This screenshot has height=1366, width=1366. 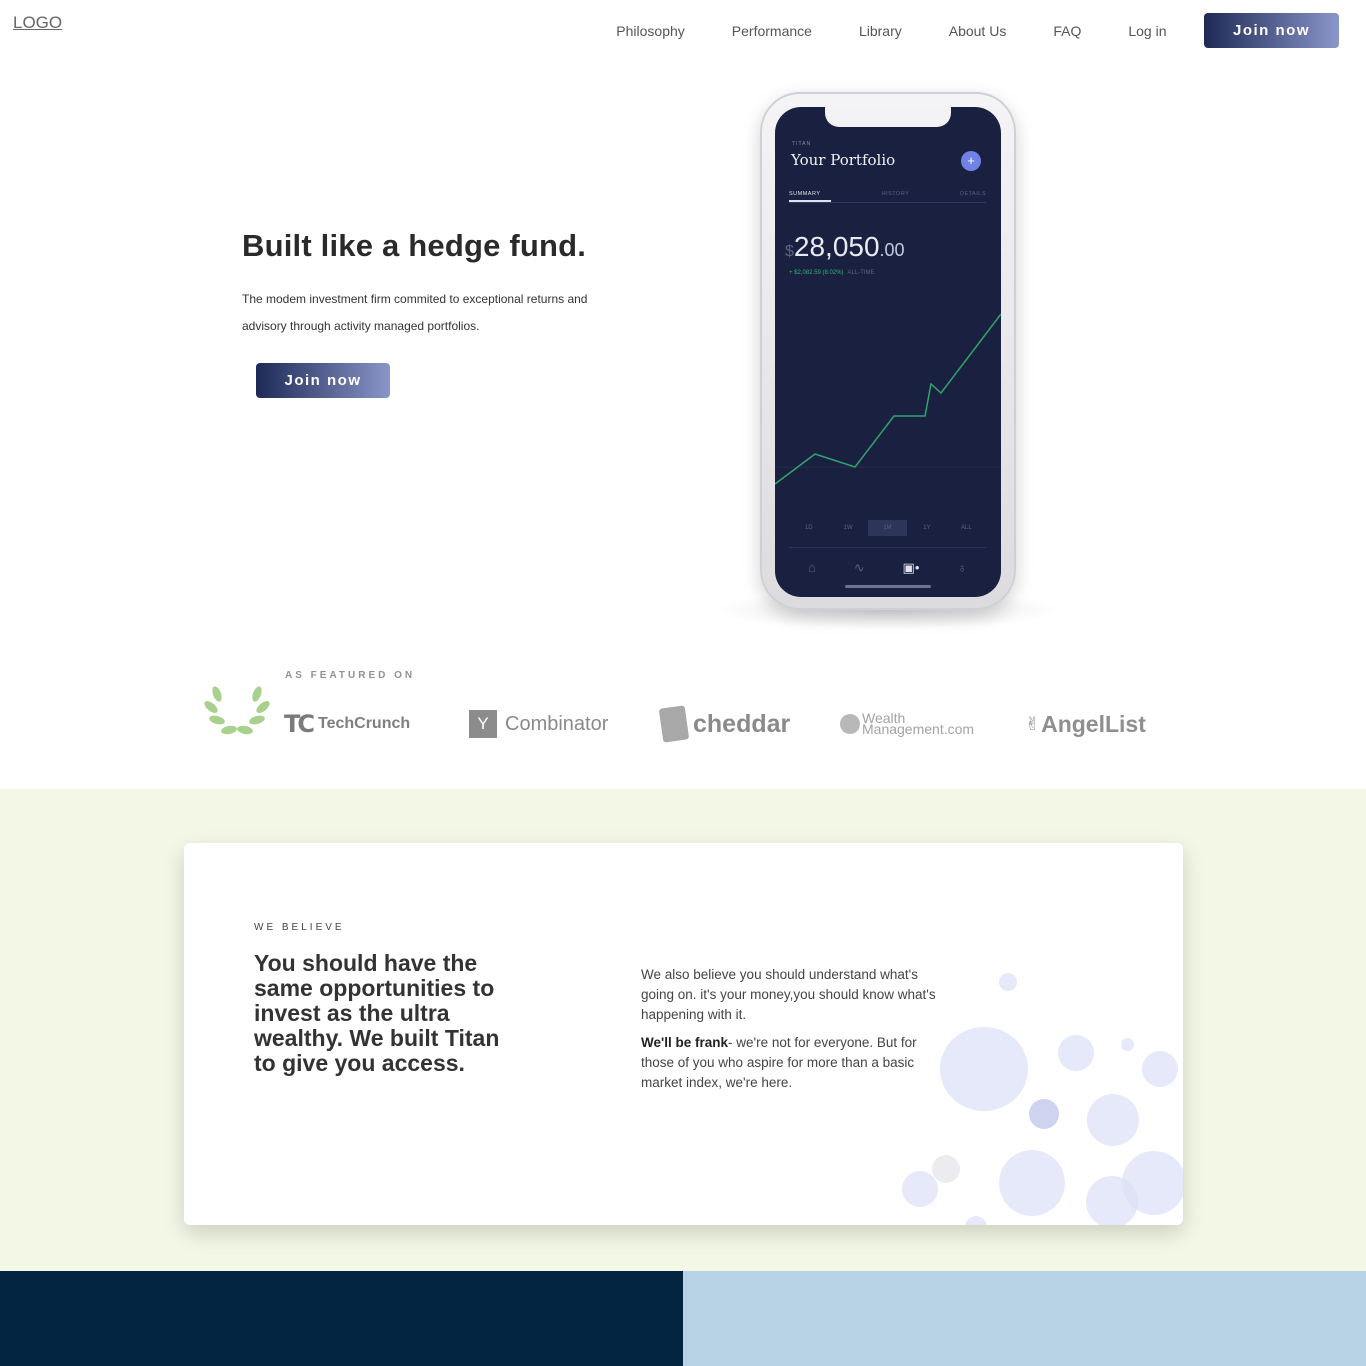 I want to click on range-all: ALL, so click(x=966, y=528).